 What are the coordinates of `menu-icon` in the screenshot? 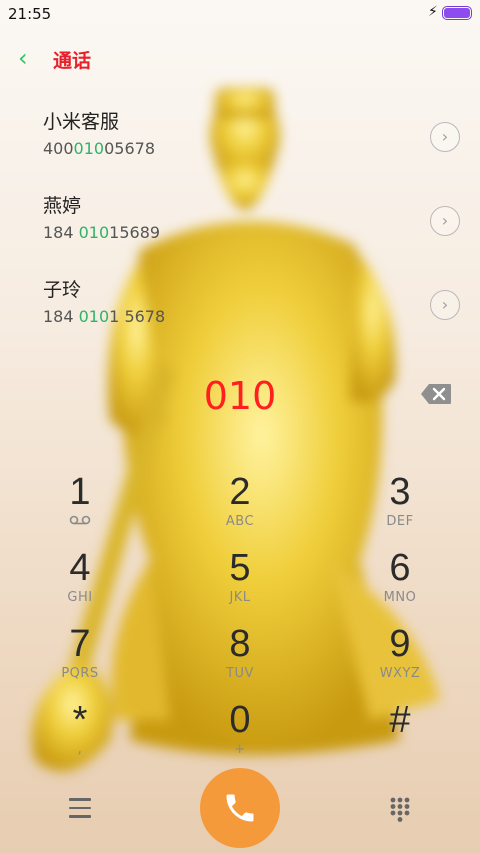 It's located at (80, 808).